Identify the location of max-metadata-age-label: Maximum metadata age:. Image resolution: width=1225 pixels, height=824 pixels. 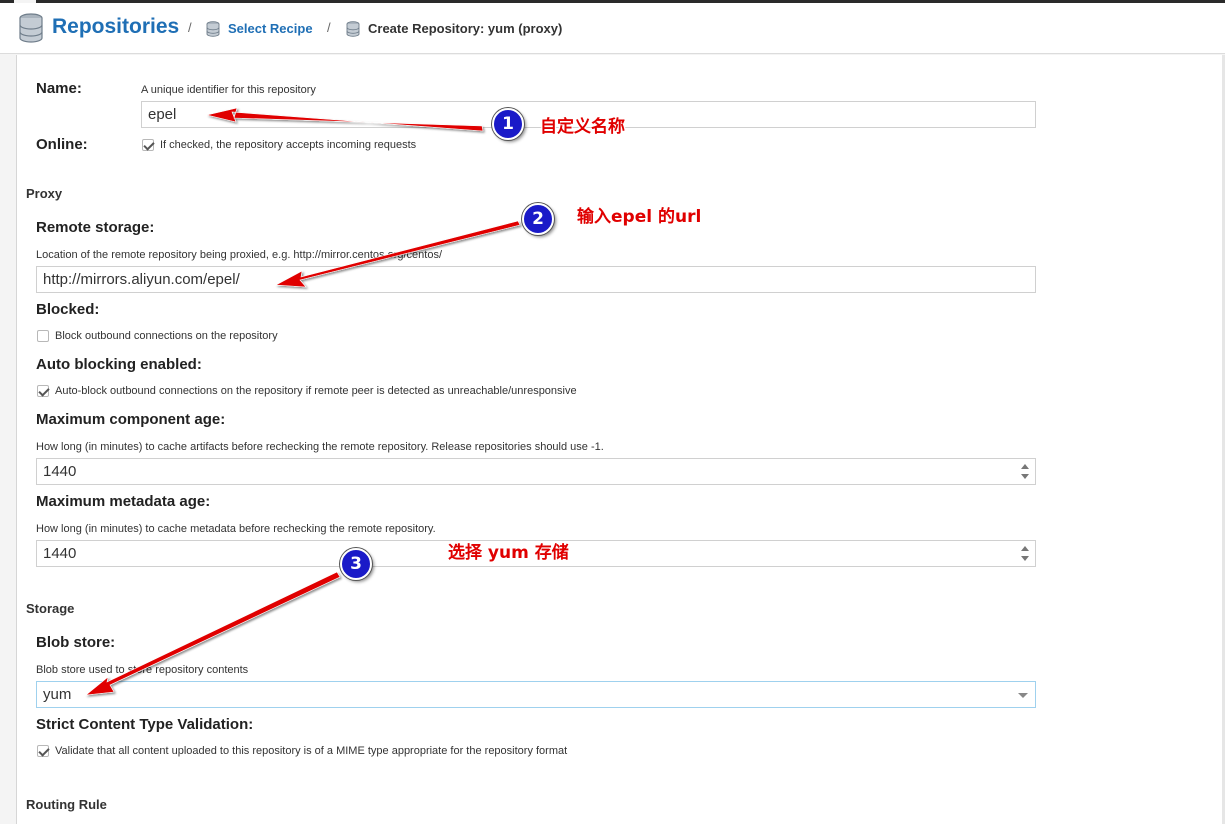
(123, 501).